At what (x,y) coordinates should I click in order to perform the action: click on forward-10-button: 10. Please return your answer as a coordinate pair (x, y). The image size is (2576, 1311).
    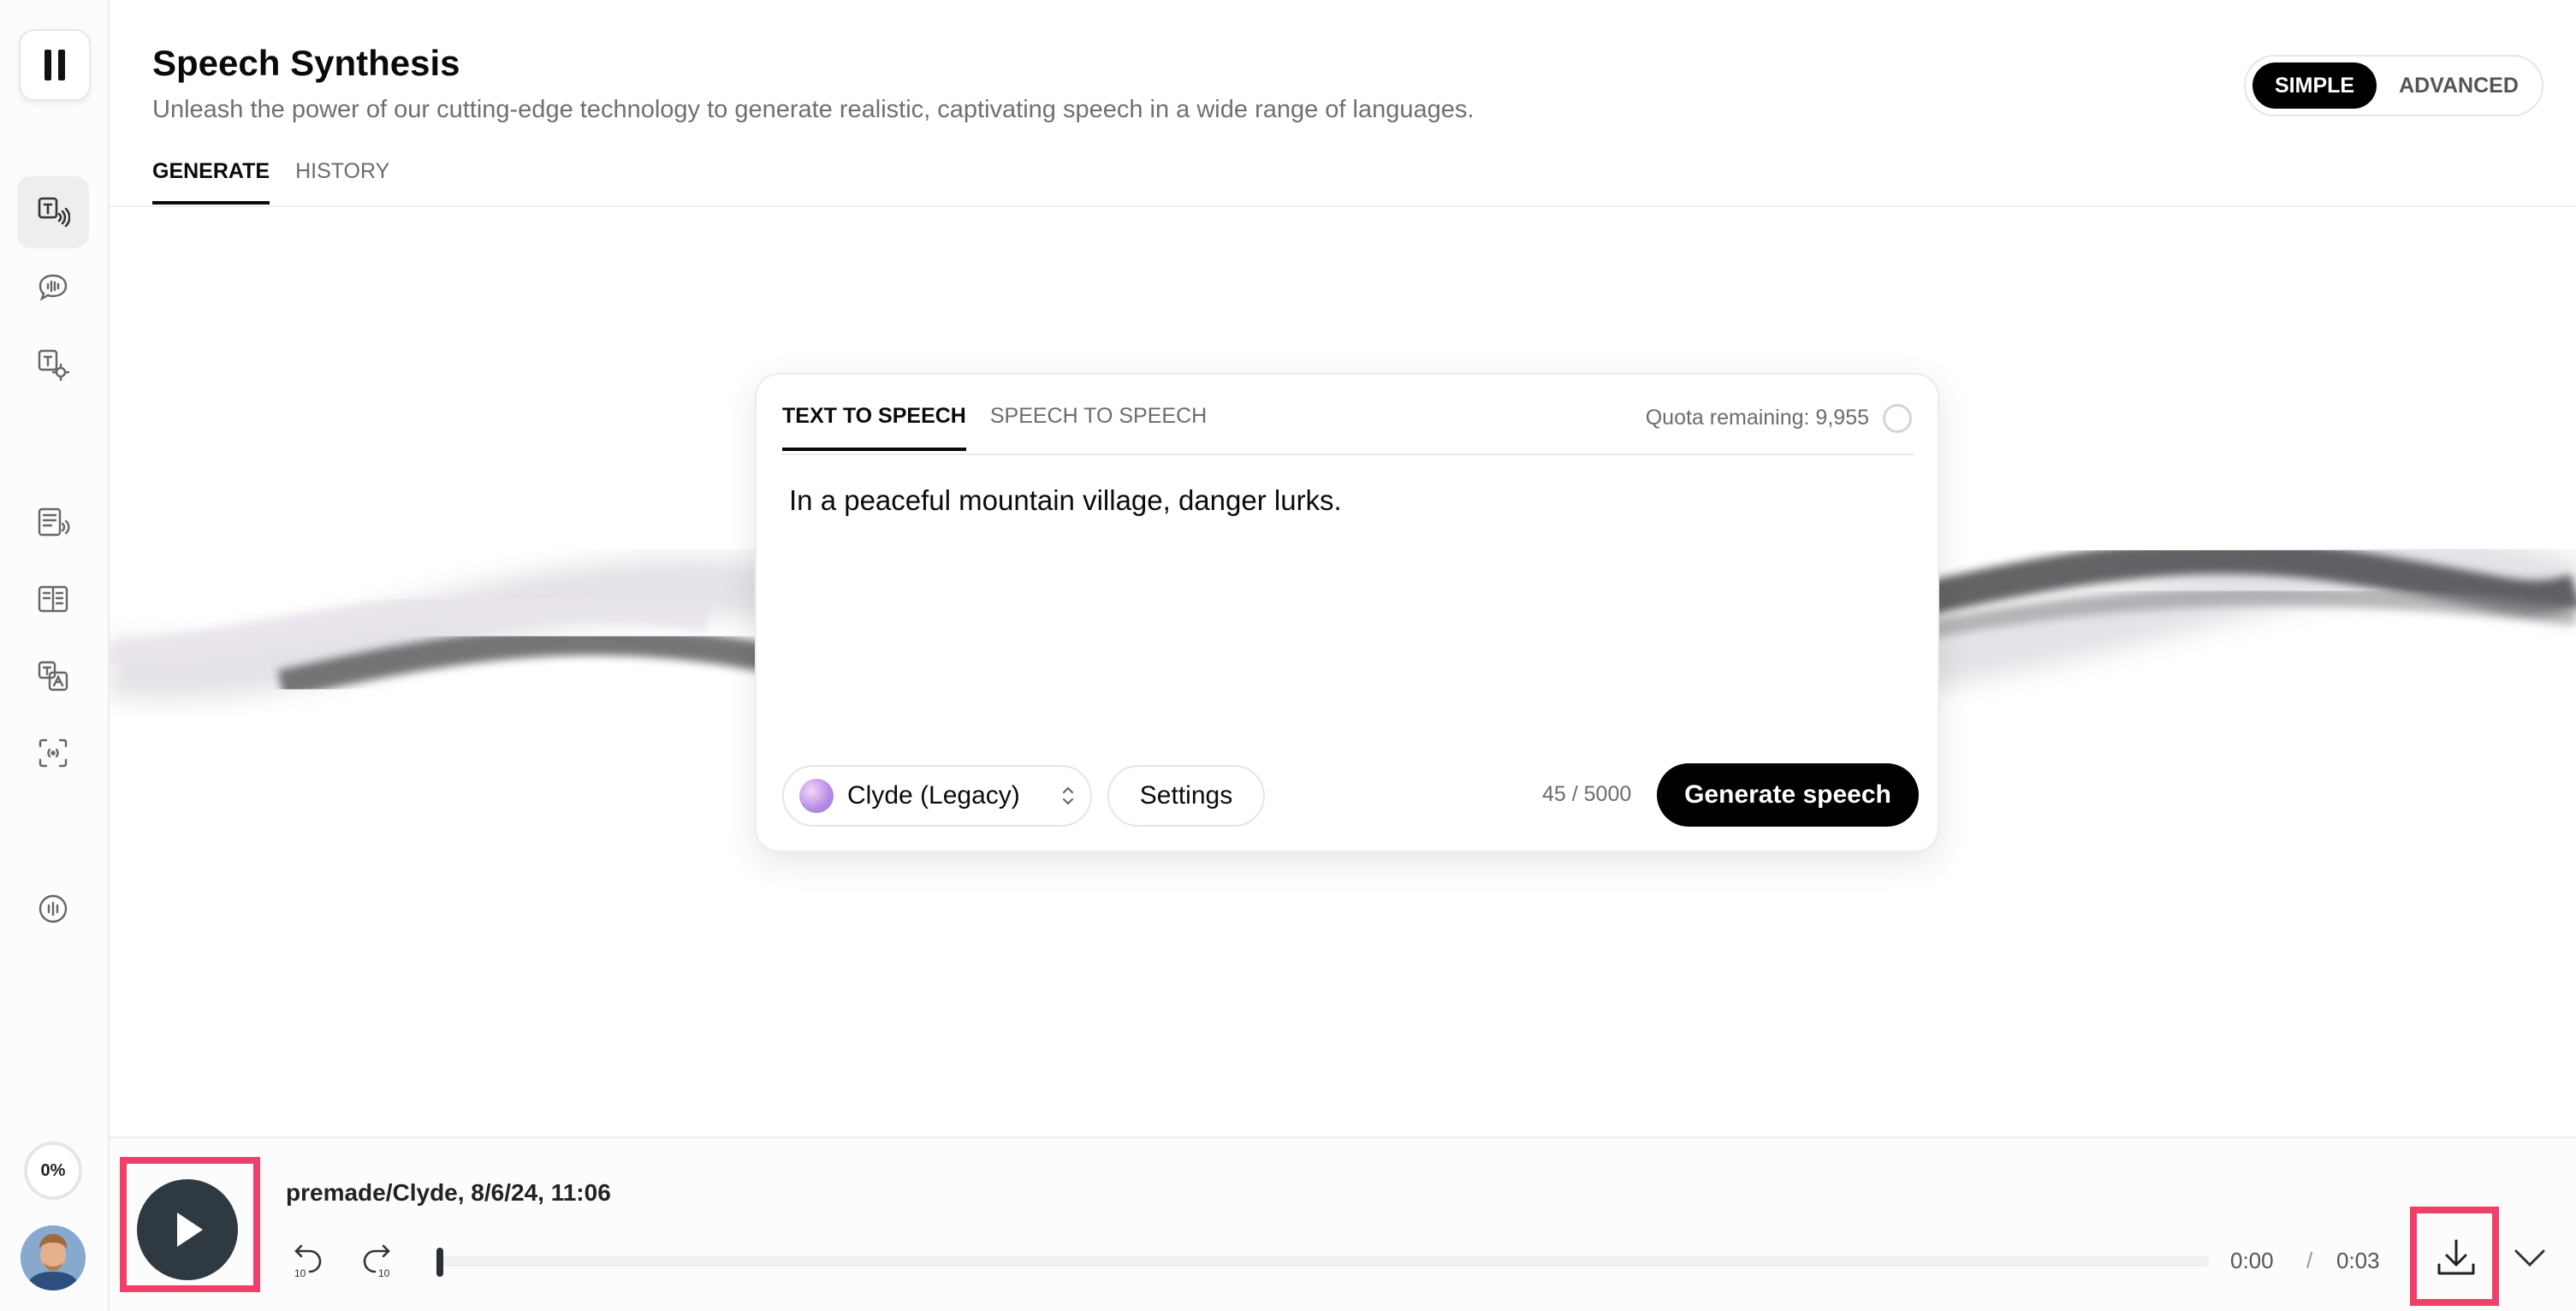
    Looking at the image, I should click on (378, 1259).